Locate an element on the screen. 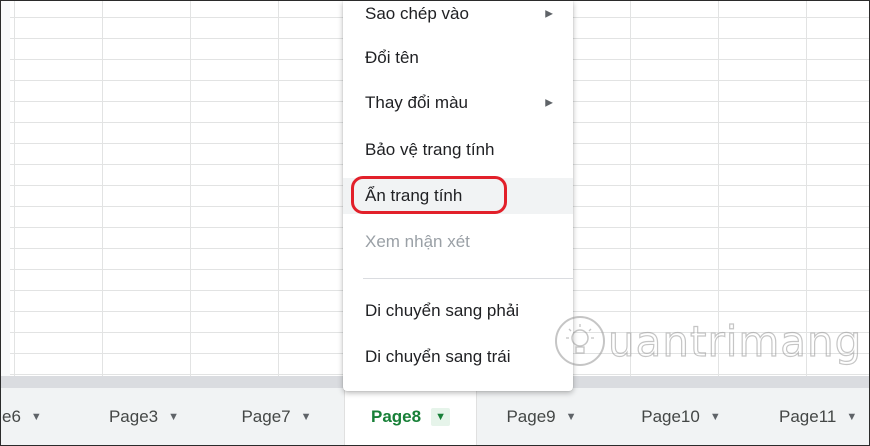 This screenshot has height=446, width=870. menu-item-view-comments: Xem nhận xét is located at coordinates (458, 242).